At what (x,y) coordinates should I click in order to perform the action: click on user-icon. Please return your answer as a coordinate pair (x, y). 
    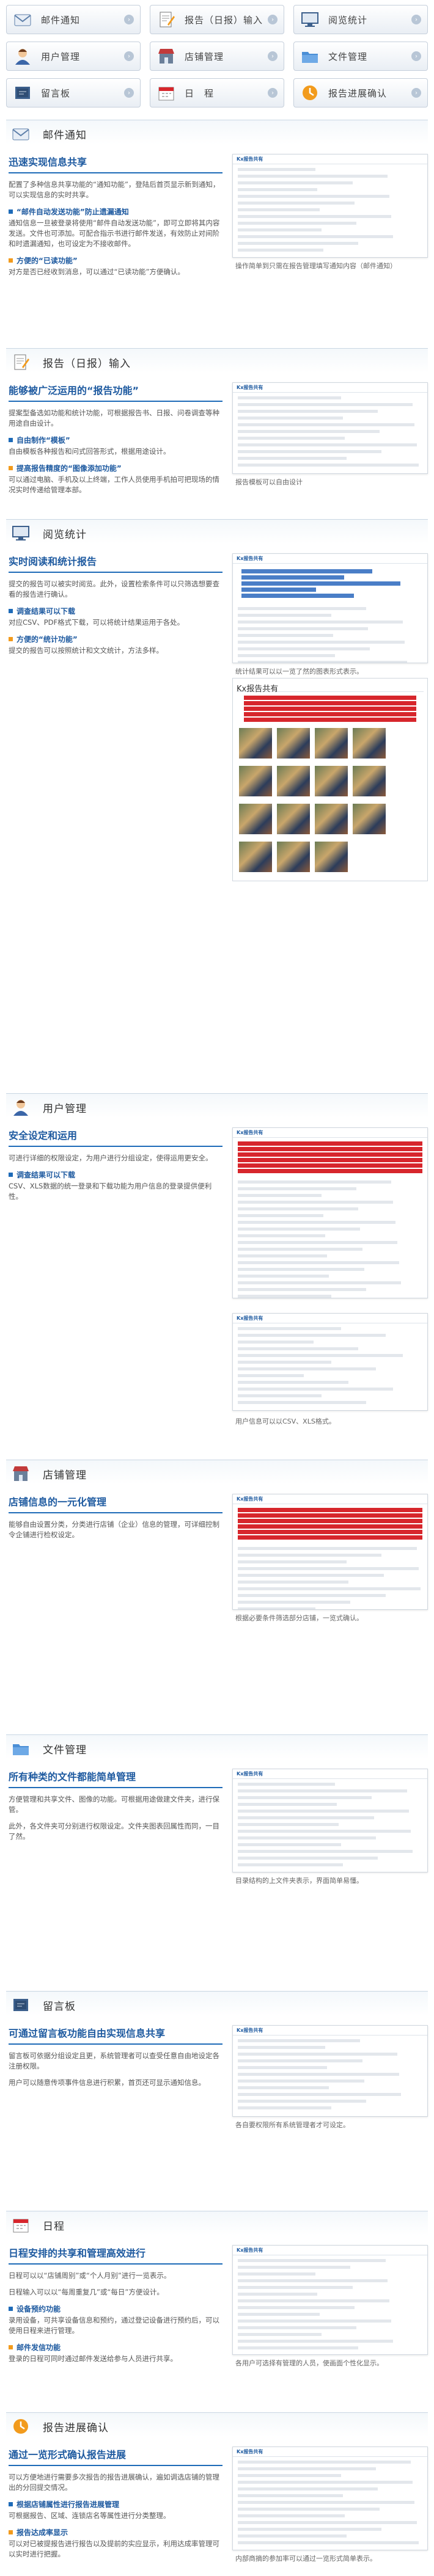
    Looking at the image, I should click on (20, 1106).